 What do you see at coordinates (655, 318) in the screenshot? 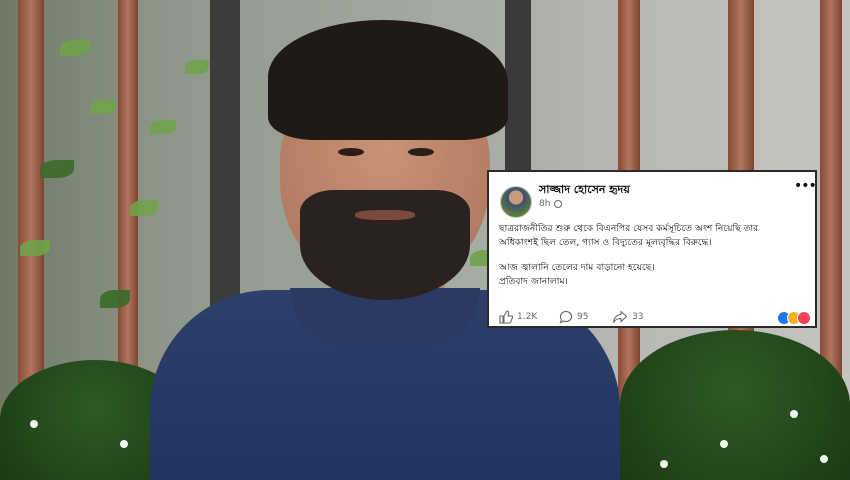
I see `post-actions: 1.2K 95 33` at bounding box center [655, 318].